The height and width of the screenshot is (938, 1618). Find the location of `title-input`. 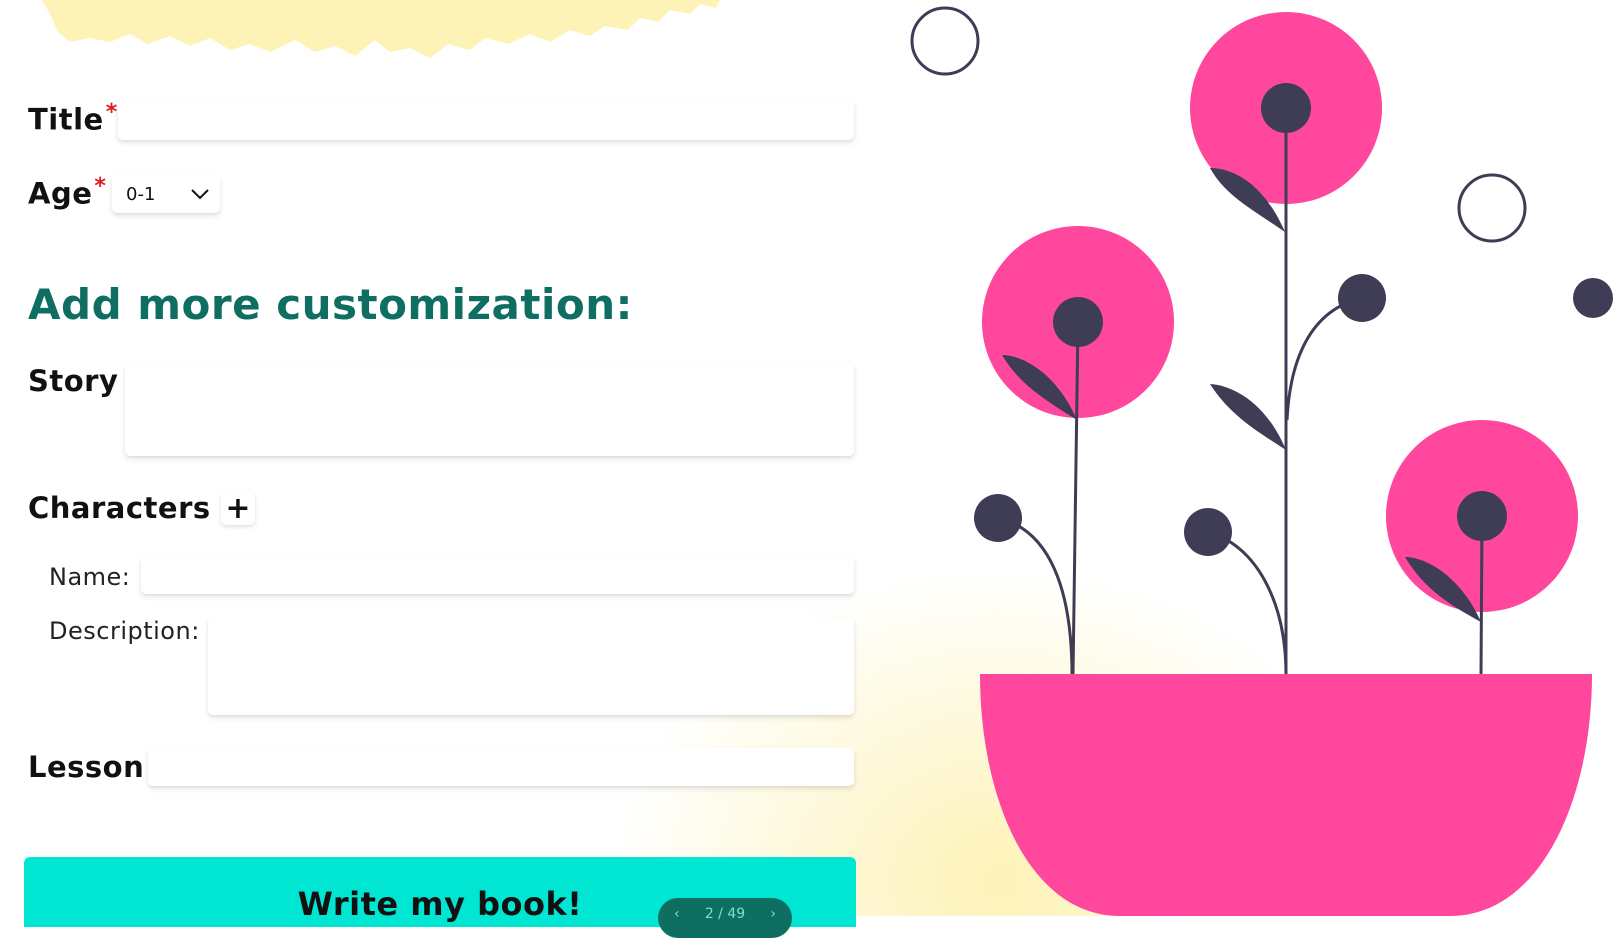

title-input is located at coordinates (486, 120).